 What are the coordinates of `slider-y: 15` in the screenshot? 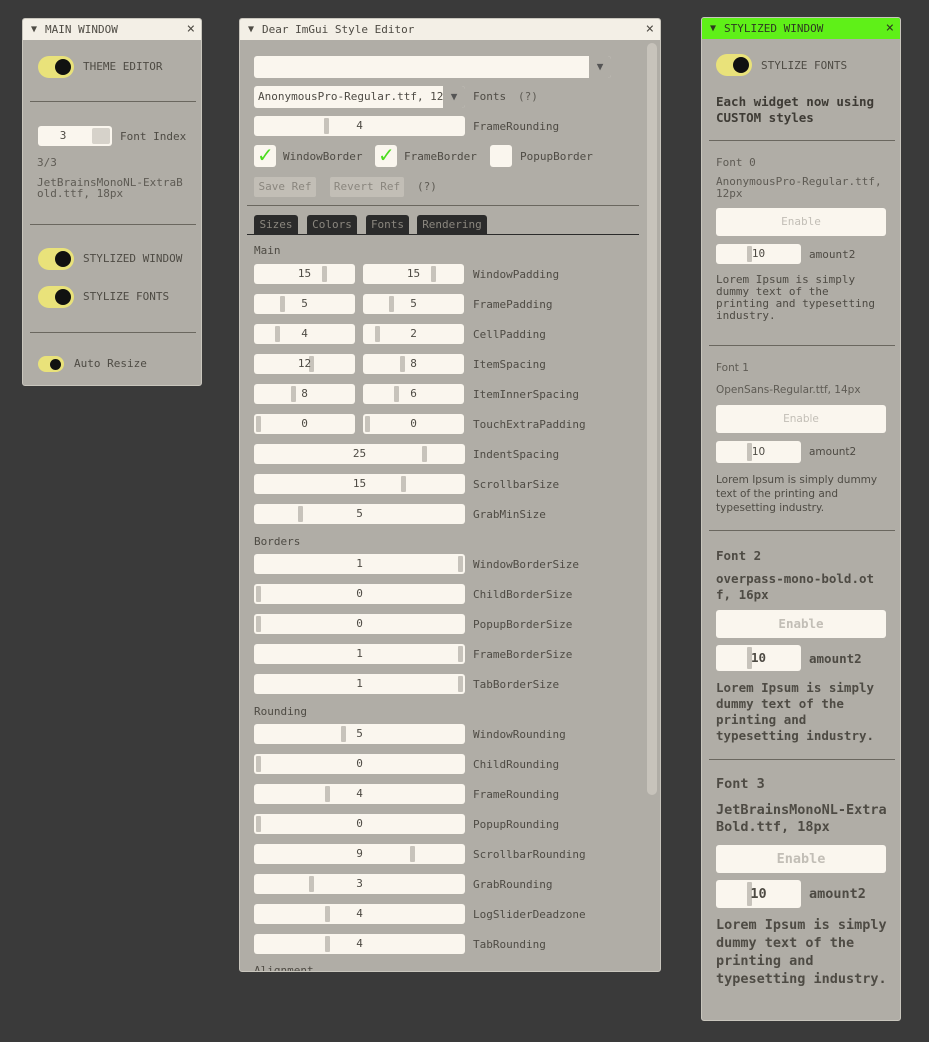 It's located at (413, 274).